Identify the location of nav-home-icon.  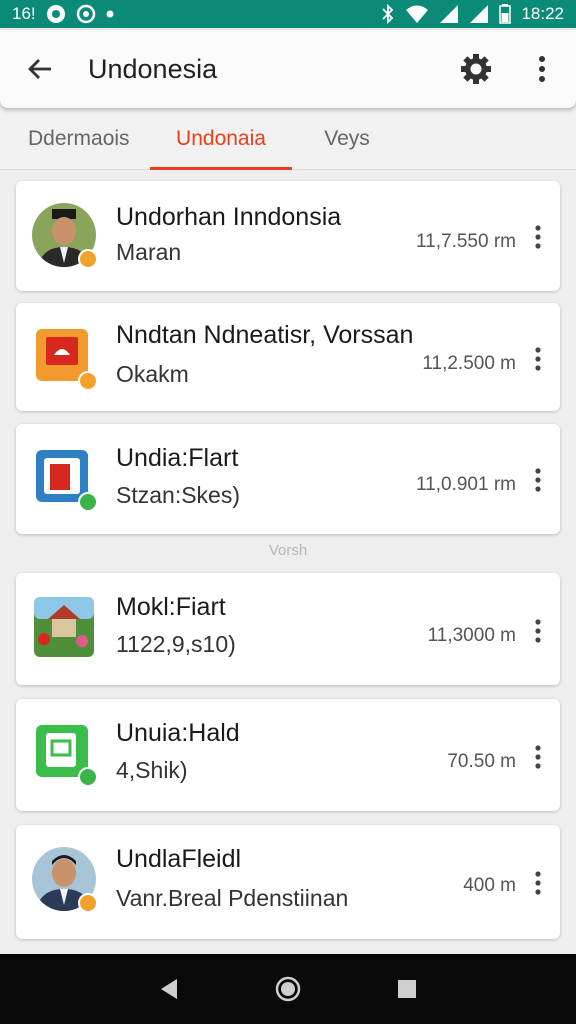
(288, 989).